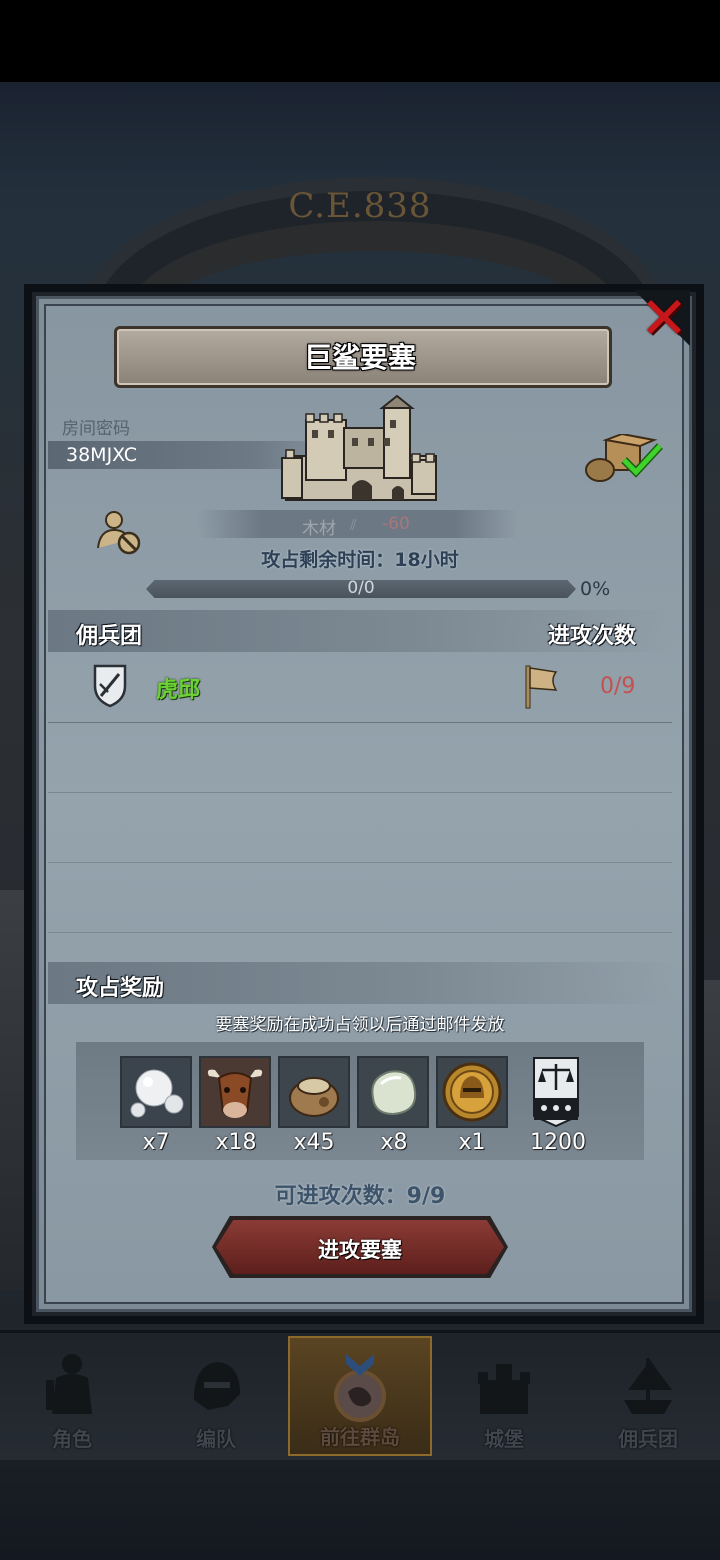 The width and height of the screenshot is (720, 1560). What do you see at coordinates (178, 690) in the screenshot?
I see `mercenary-name: 虎邱` at bounding box center [178, 690].